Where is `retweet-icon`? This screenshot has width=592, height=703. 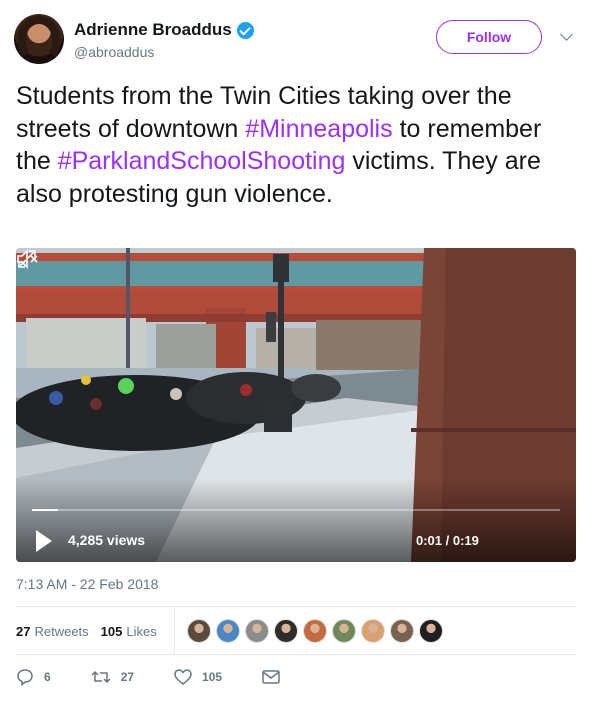 retweet-icon is located at coordinates (101, 677).